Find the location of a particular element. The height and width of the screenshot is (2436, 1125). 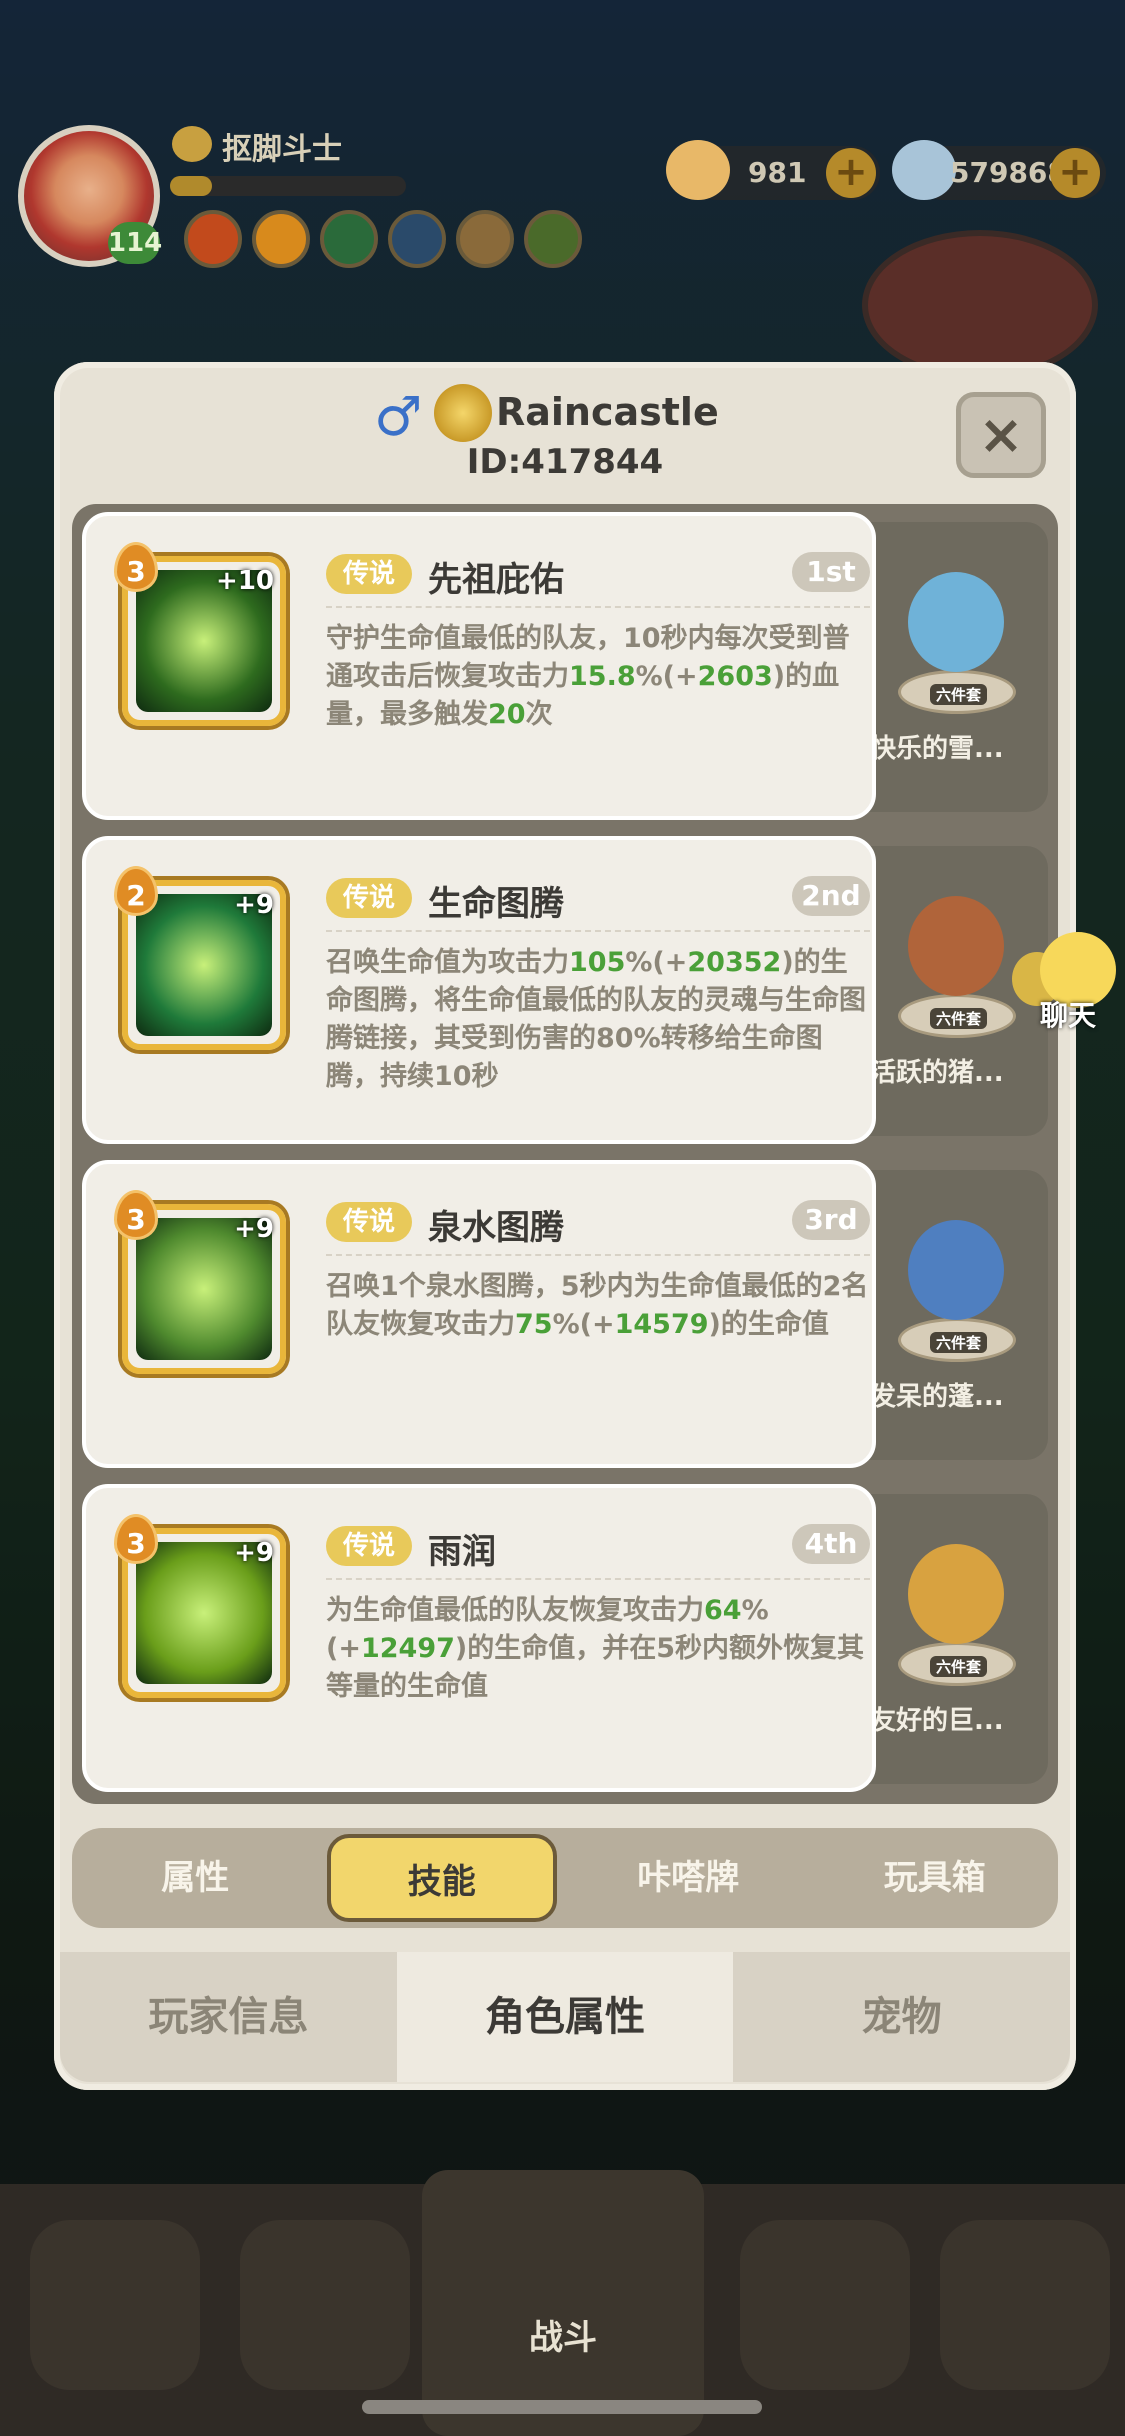

skill-rank-badge: 4th is located at coordinates (831, 1544).